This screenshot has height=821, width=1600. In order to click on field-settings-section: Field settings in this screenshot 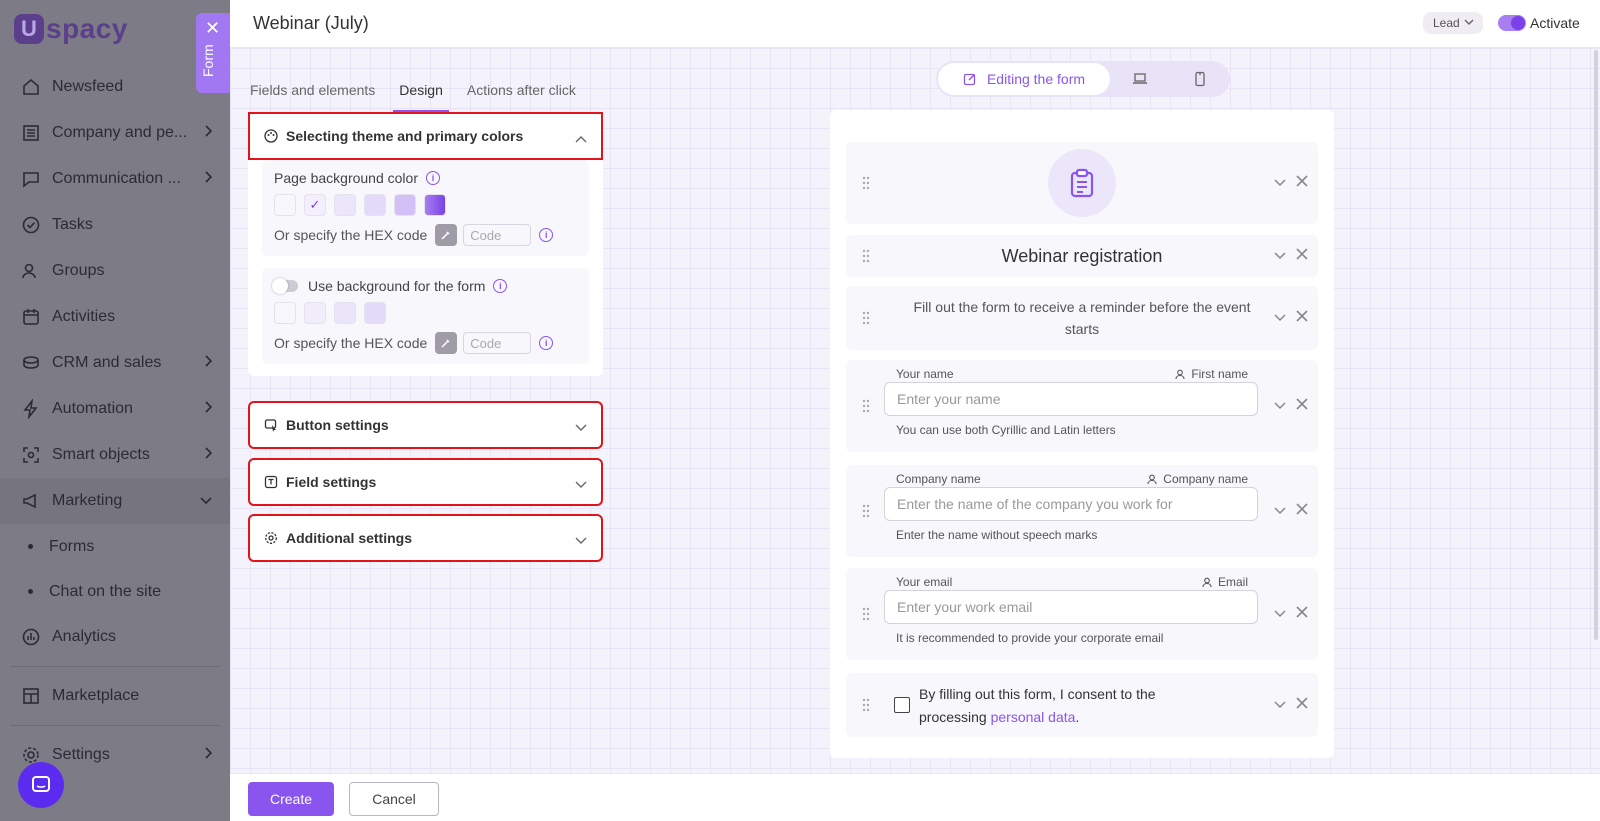, I will do `click(425, 482)`.